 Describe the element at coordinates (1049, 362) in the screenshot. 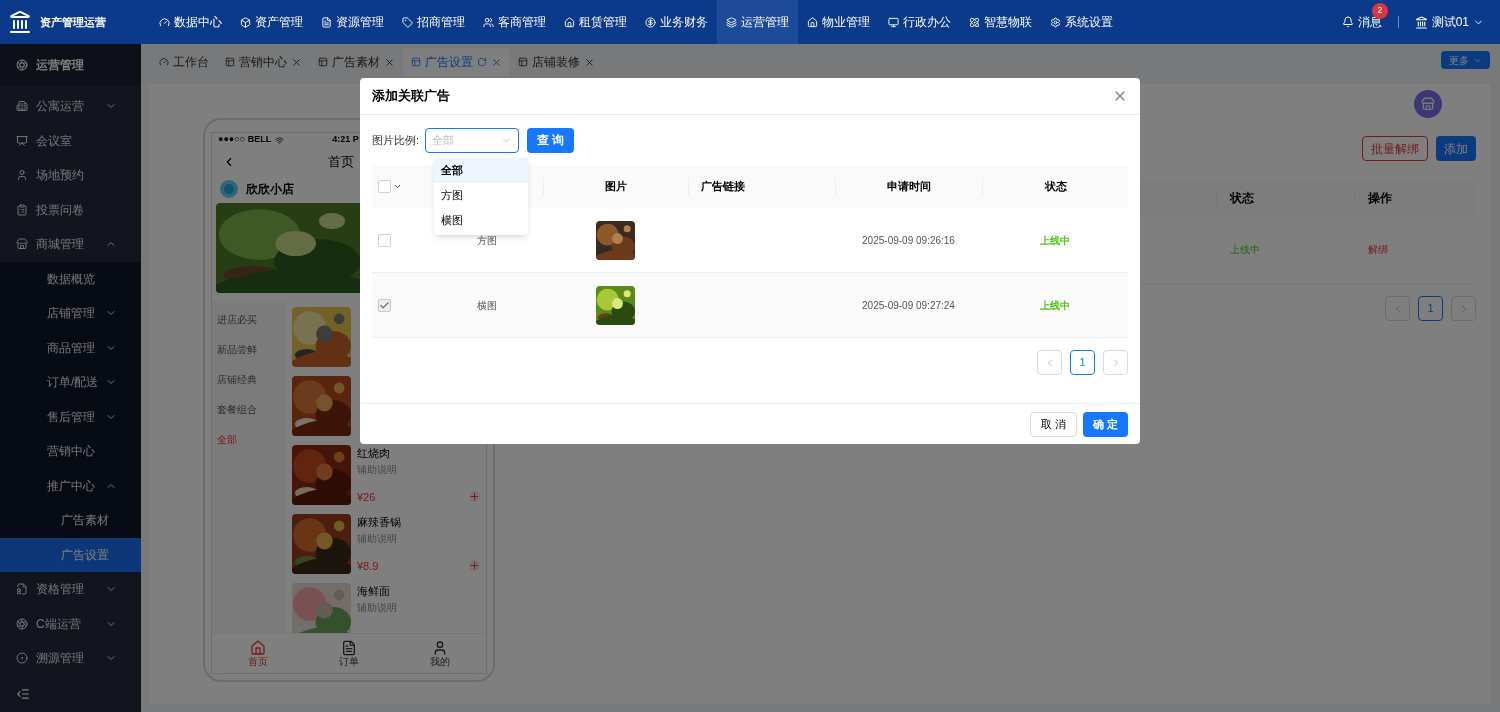

I see `previous-page-button` at that location.